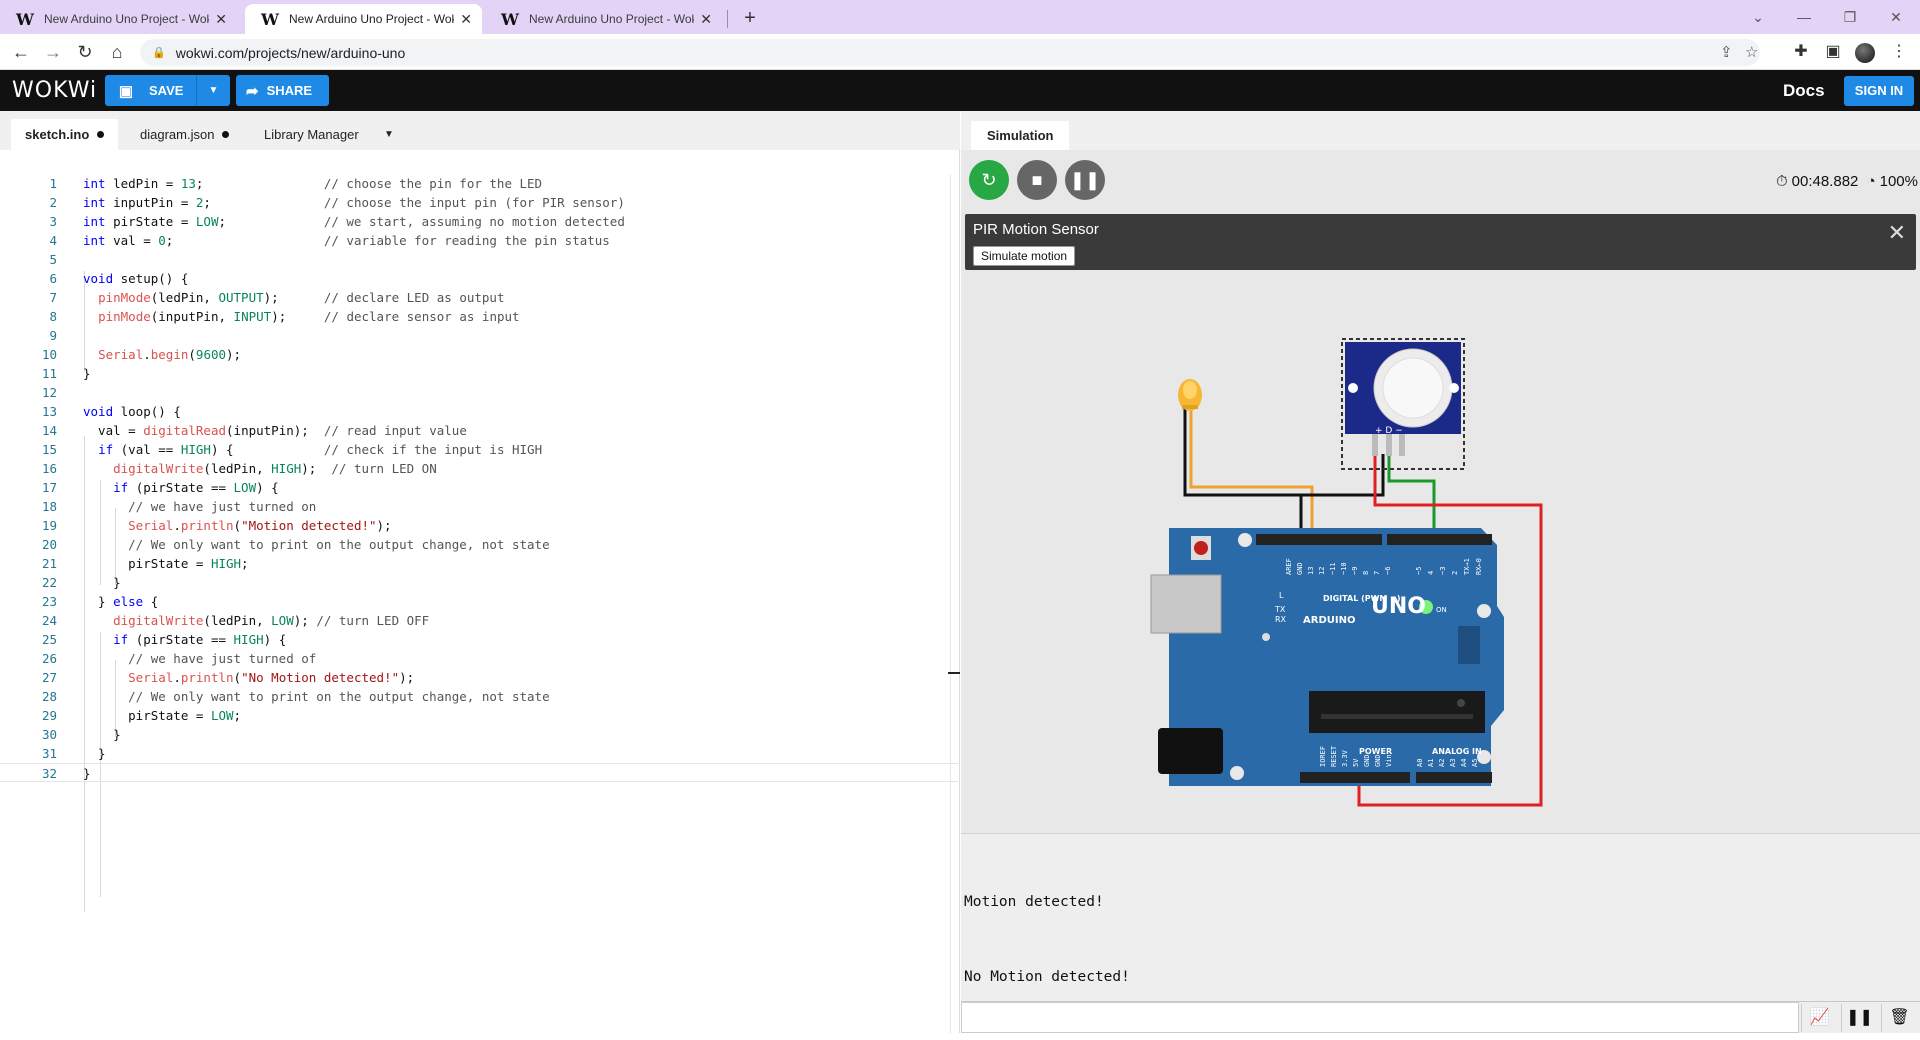  Describe the element at coordinates (479, 753) in the screenshot. I see `code-line: 31 }` at that location.